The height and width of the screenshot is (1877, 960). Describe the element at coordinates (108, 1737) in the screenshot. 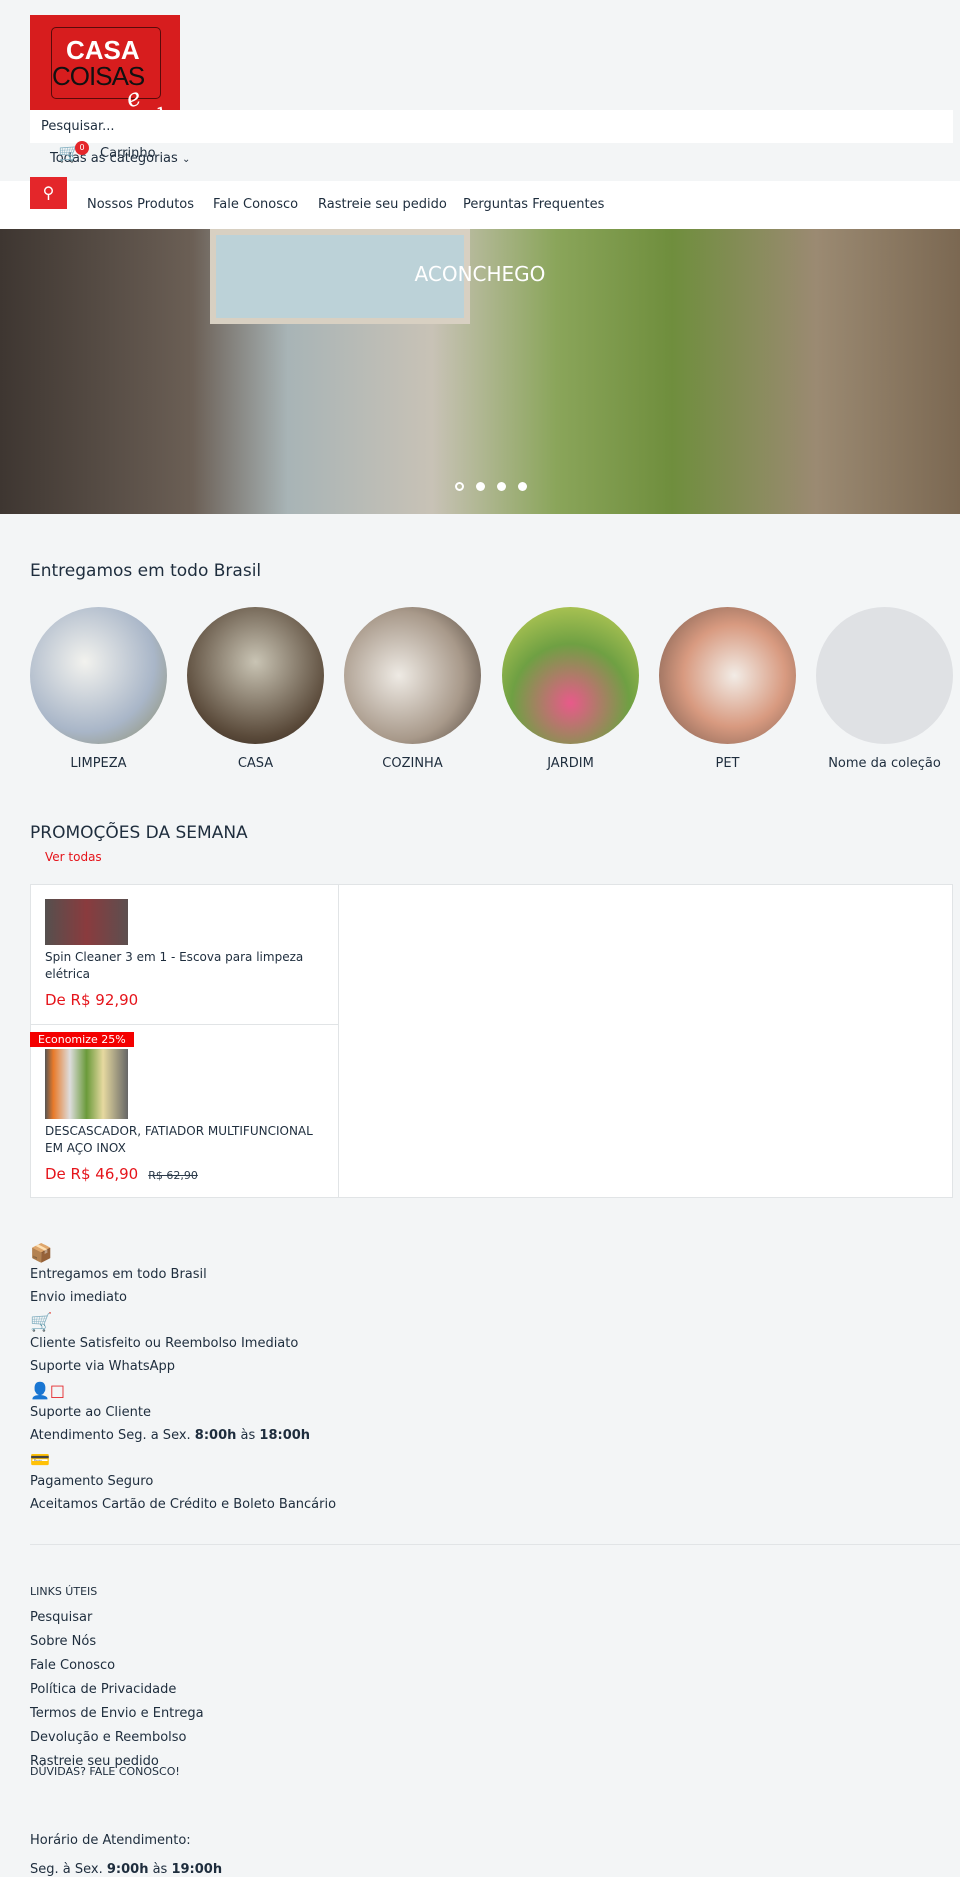

I see `footer-link: Devolução e Reembolso` at that location.